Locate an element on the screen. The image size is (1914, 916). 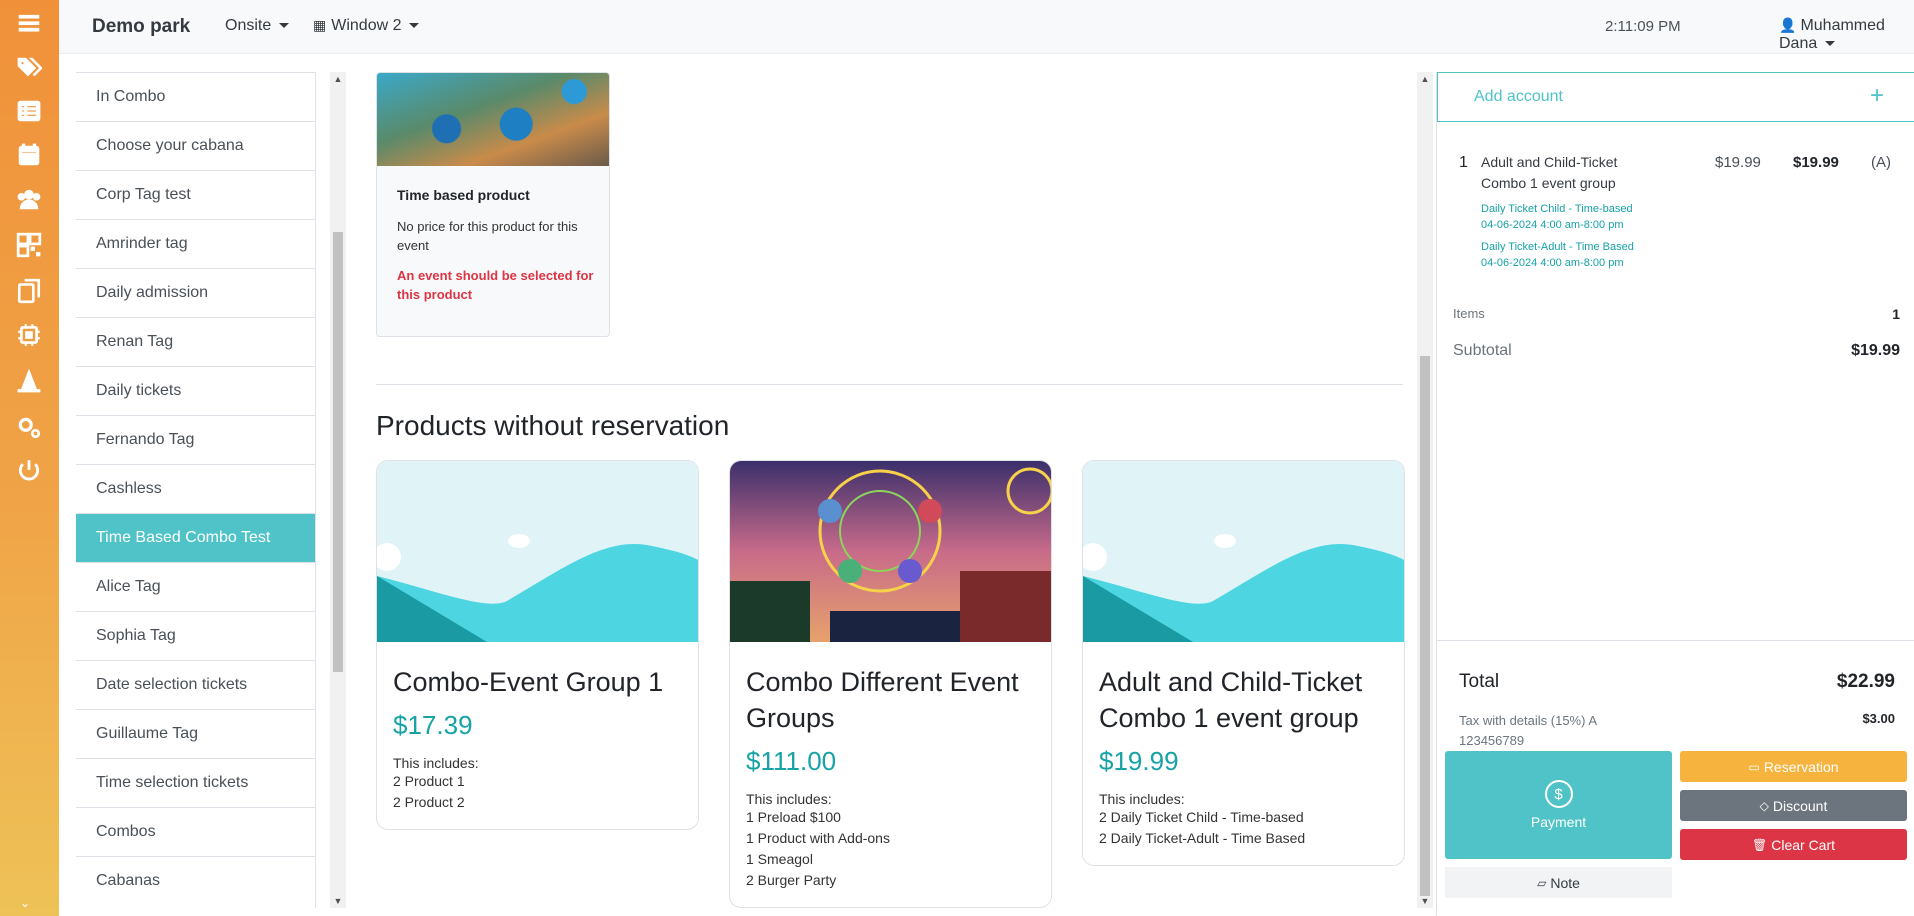
category-item: Cashless is located at coordinates (195, 488).